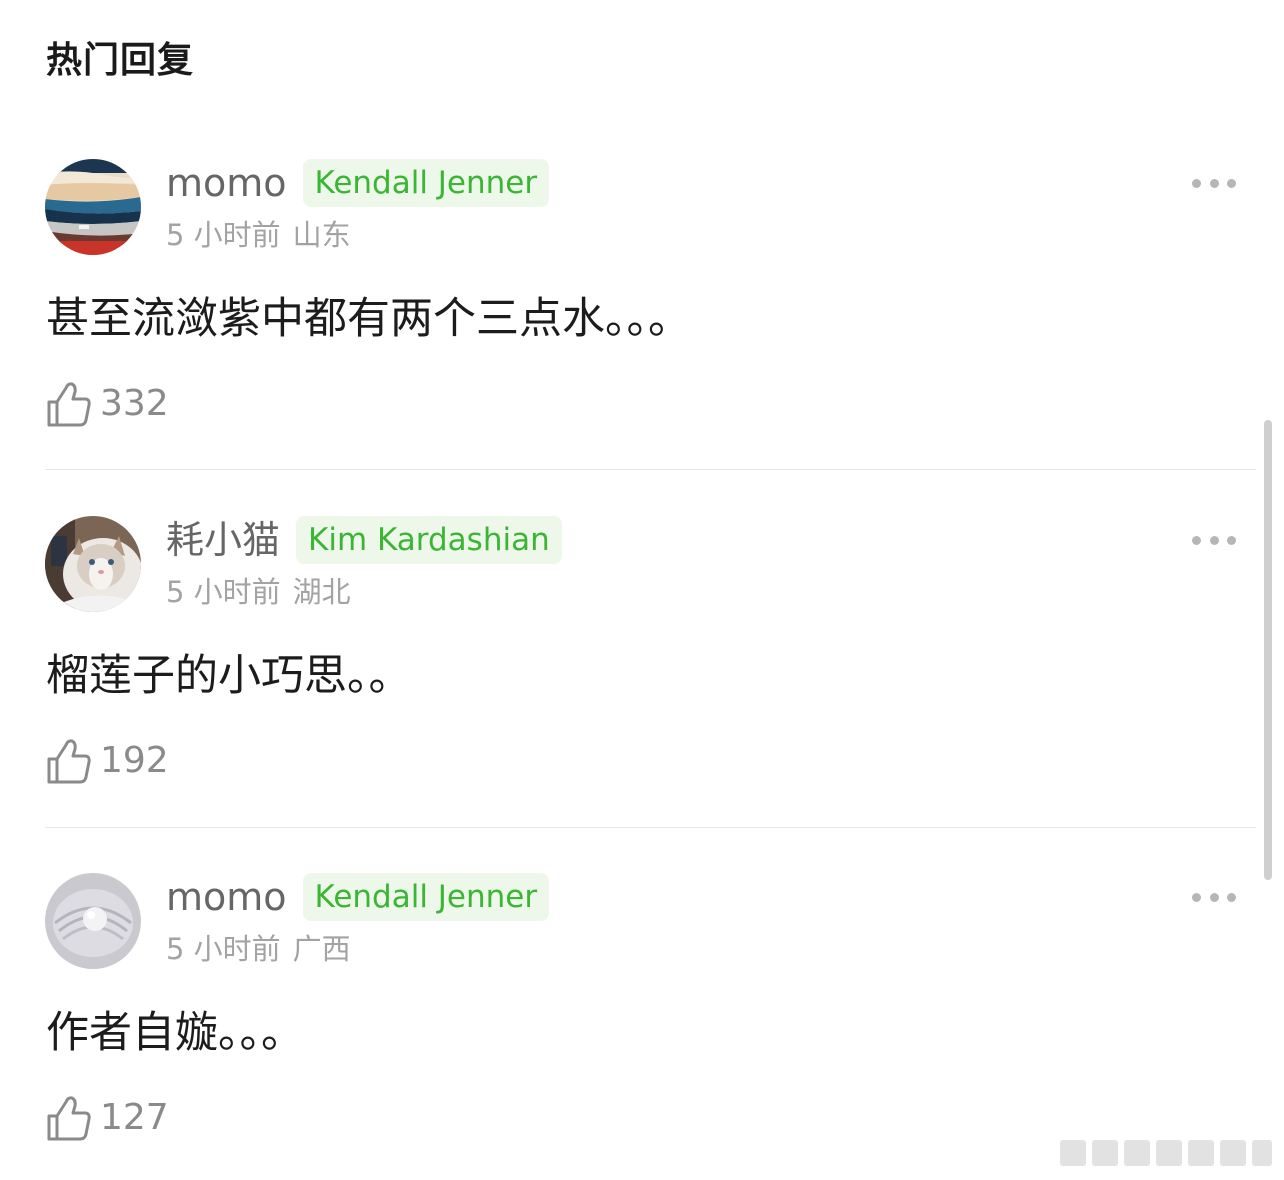 This screenshot has width=1284, height=1180. I want to click on username: 耗小猫, so click(223, 540).